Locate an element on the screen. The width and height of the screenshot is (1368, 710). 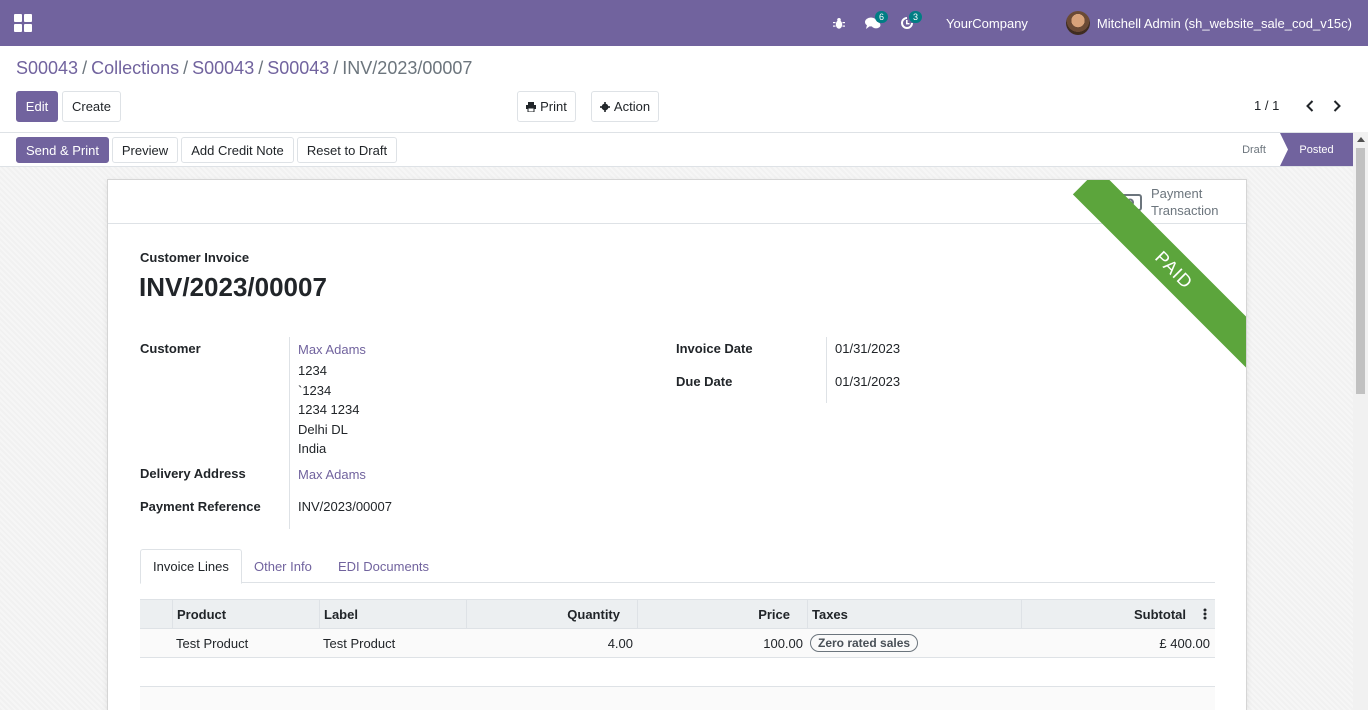
messages-badge: 6 is located at coordinates (882, 17).